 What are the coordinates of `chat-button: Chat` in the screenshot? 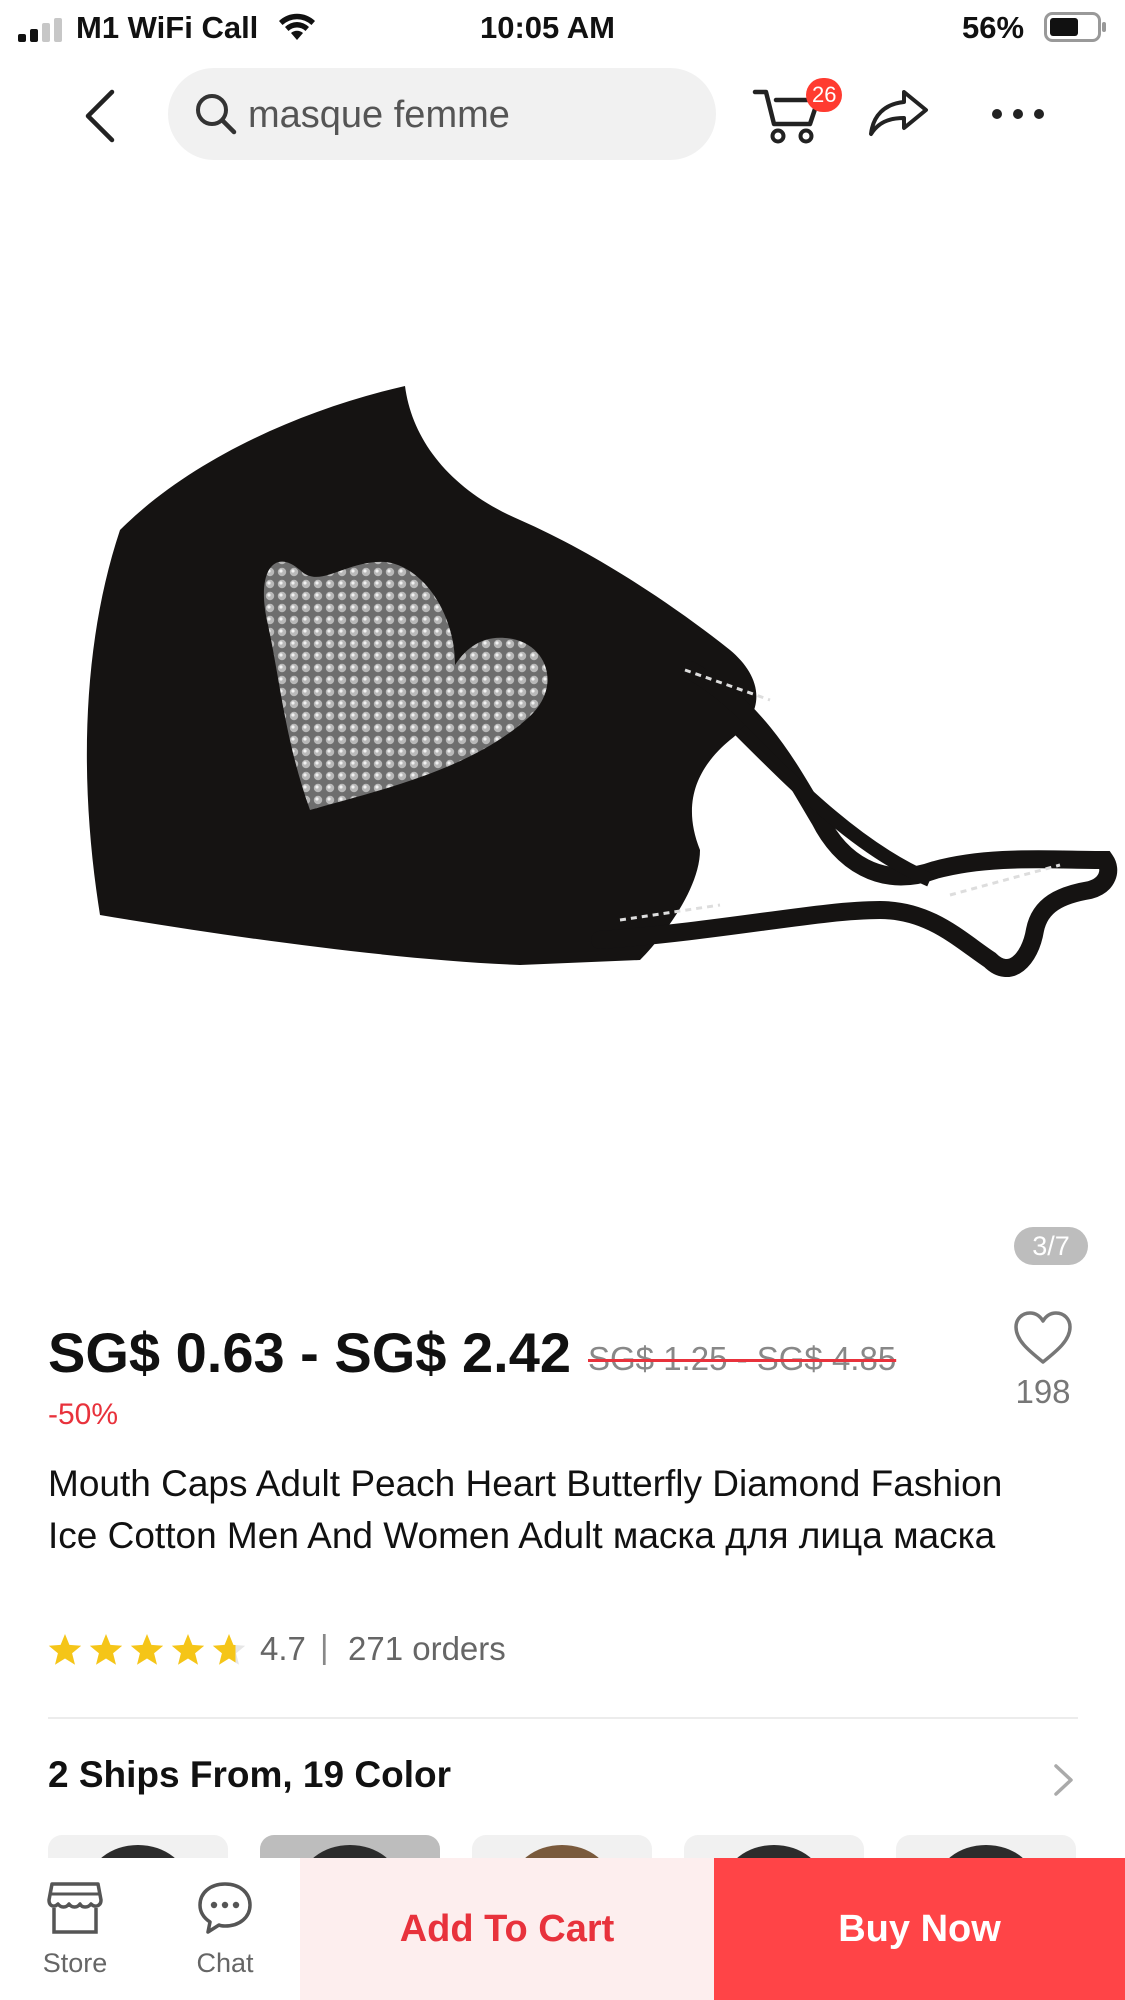 It's located at (225, 1929).